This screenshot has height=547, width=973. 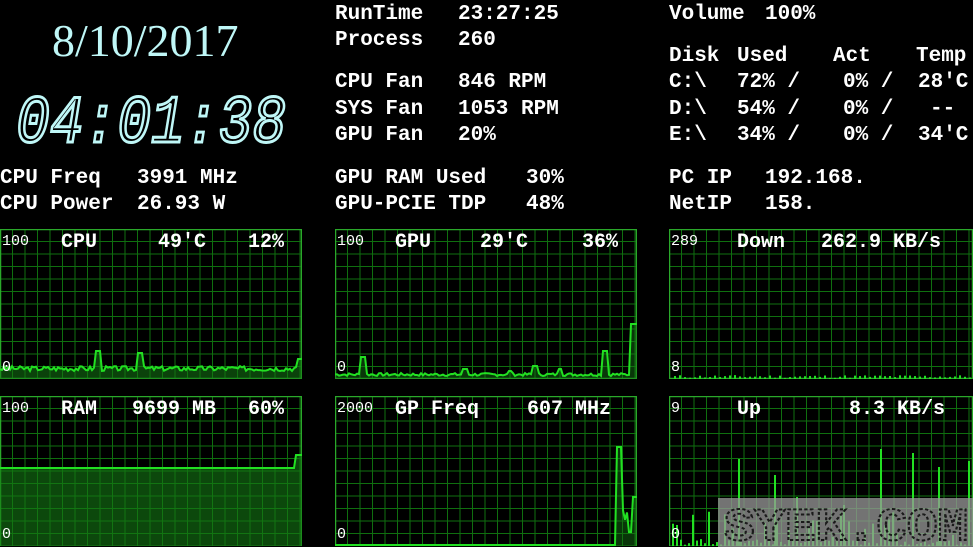 What do you see at coordinates (79, 242) in the screenshot?
I see `cpu-graph-label: CPU` at bounding box center [79, 242].